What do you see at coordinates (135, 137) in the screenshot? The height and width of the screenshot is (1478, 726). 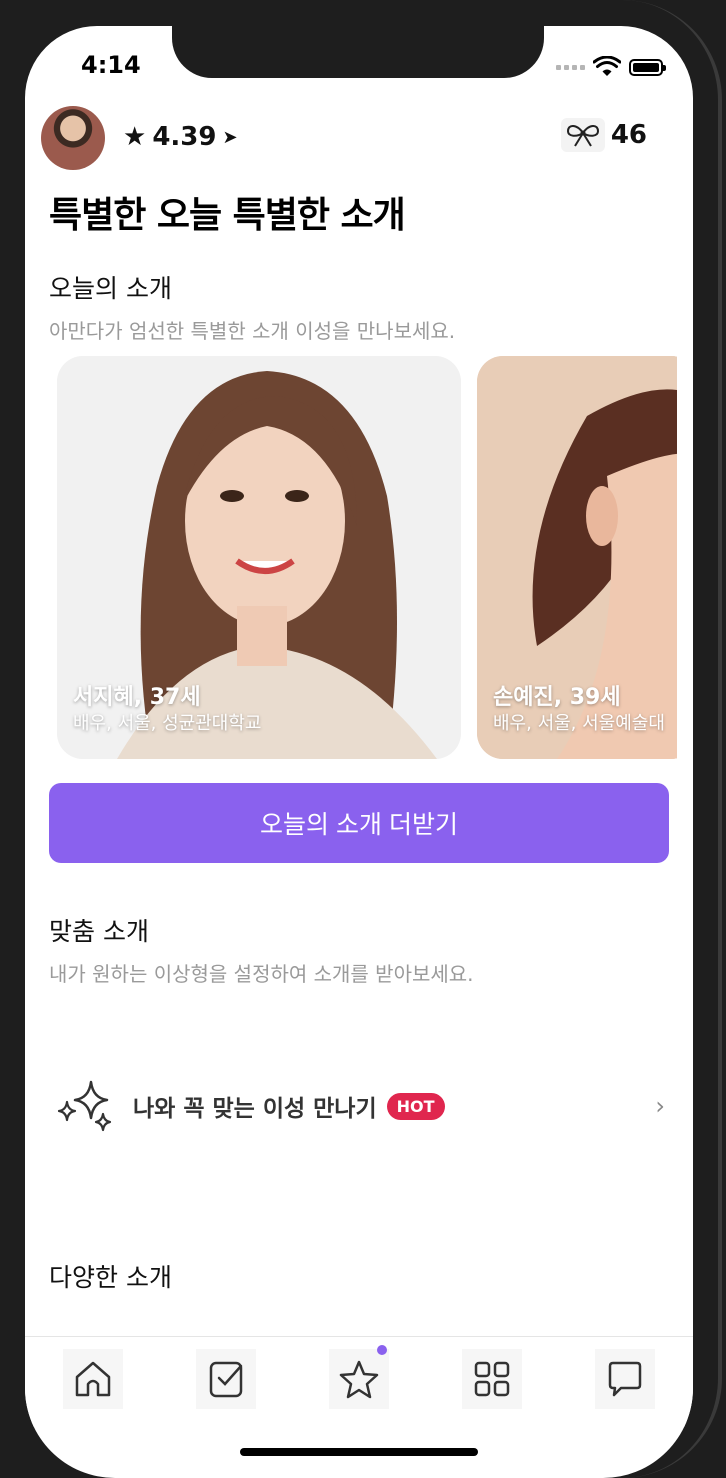 I see `star-icon: ★` at bounding box center [135, 137].